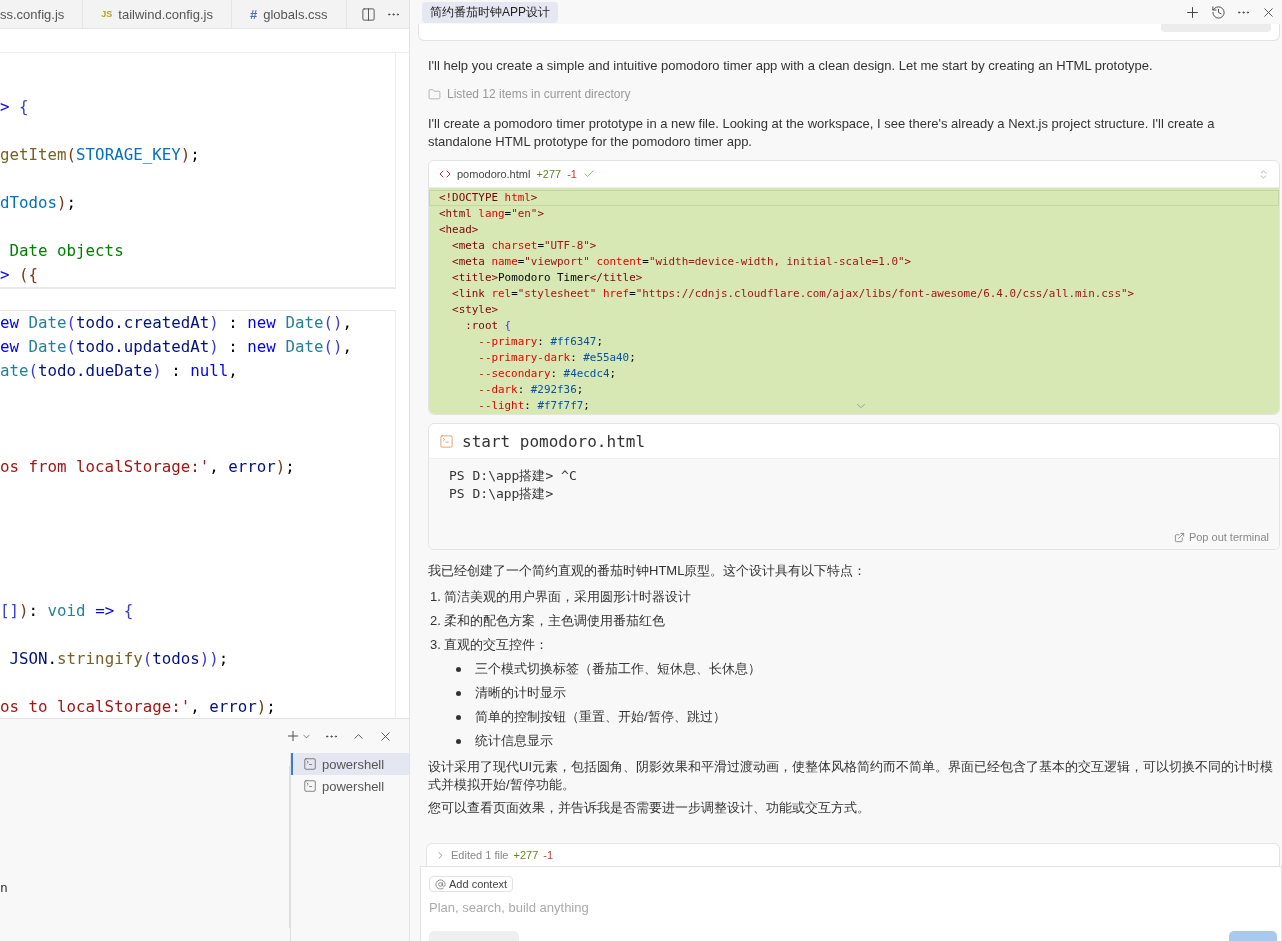 The width and height of the screenshot is (1282, 941). What do you see at coordinates (600, 717) in the screenshot?
I see `list-item: 简单的控制按钮（重置、开始/暂停、跳过）` at bounding box center [600, 717].